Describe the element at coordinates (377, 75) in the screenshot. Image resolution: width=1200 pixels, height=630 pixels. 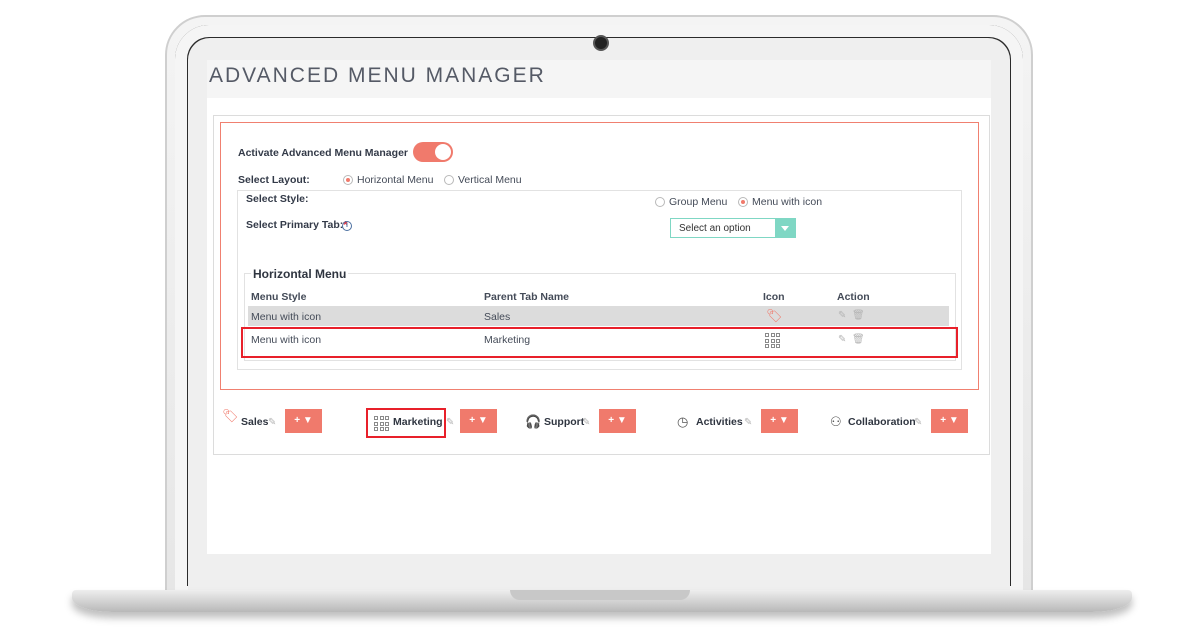
I see `page-title: ADVANCED MENU MANAGER` at that location.